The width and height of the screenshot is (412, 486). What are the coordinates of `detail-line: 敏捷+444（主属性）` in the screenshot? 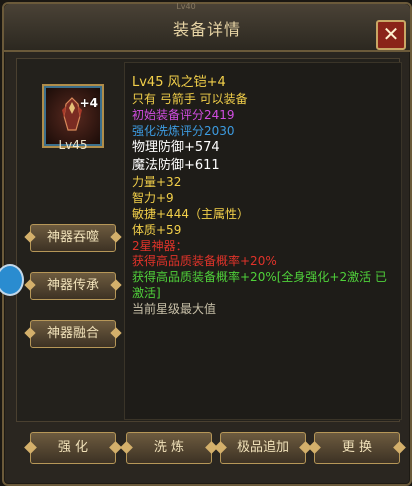 It's located at (190, 213).